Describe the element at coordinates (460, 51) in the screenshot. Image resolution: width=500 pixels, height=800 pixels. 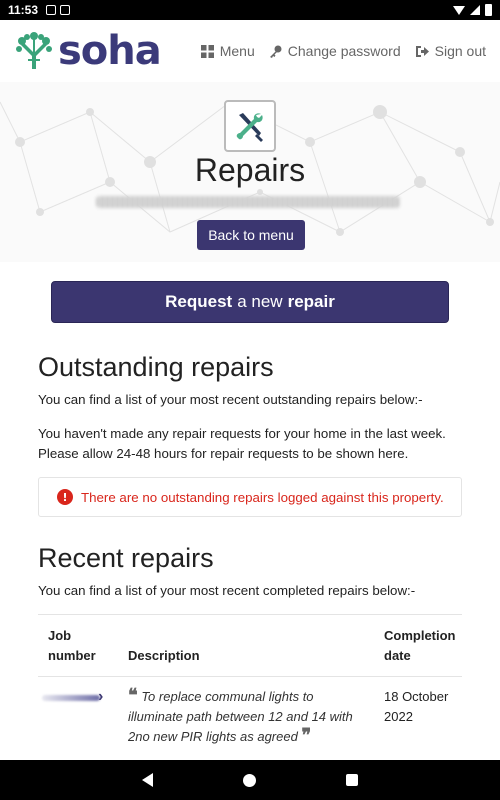
I see `nav-sign-out-label: Sign out` at that location.